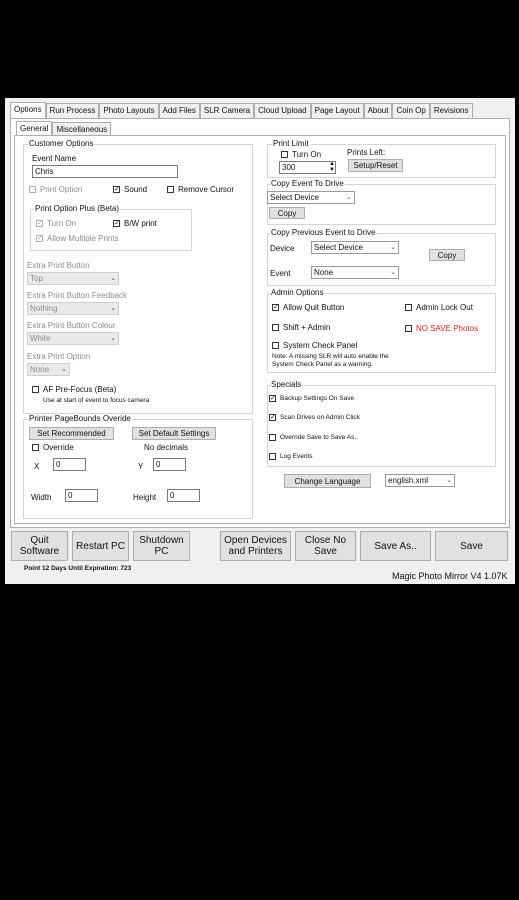 The width and height of the screenshot is (519, 900). What do you see at coordinates (378, 110) in the screenshot?
I see `tab-about: About` at bounding box center [378, 110].